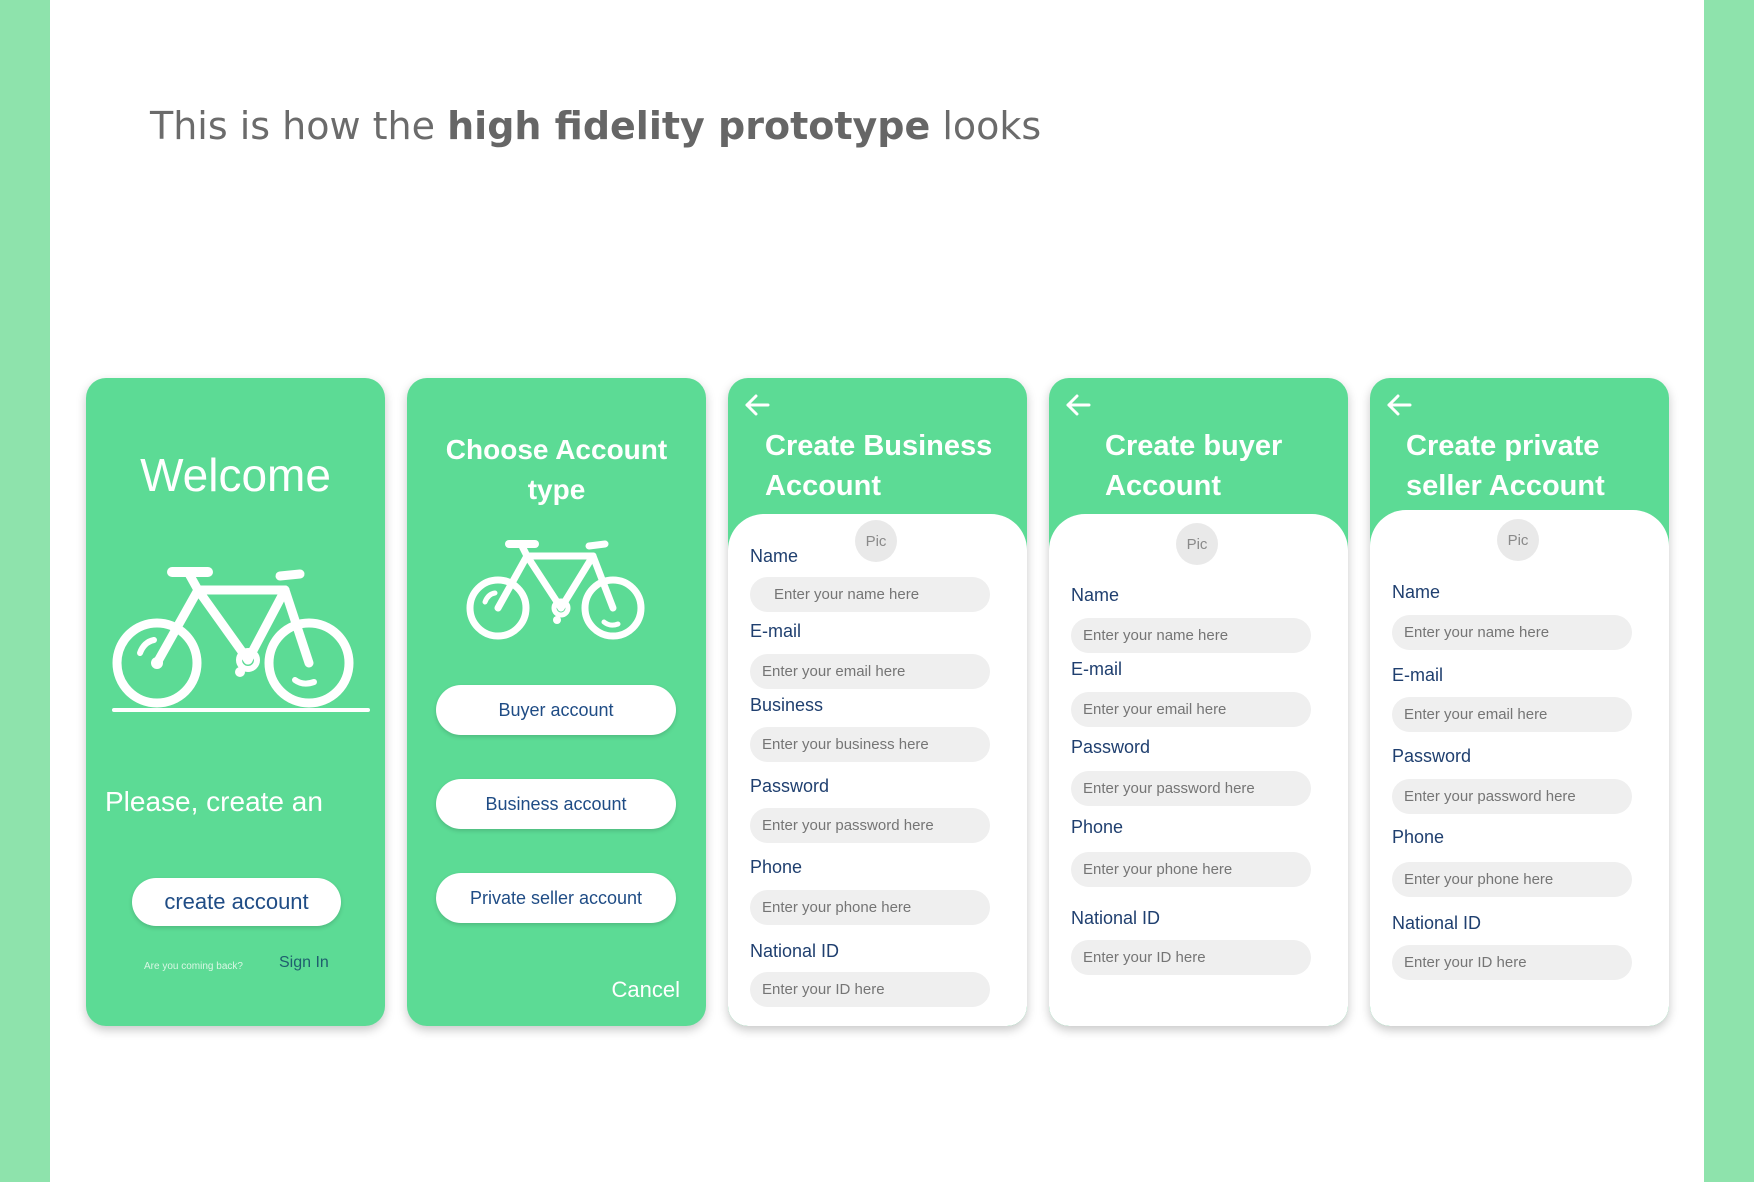 This screenshot has height=1182, width=1754. What do you see at coordinates (1503, 446) in the screenshot?
I see `title-line-1: Create private` at bounding box center [1503, 446].